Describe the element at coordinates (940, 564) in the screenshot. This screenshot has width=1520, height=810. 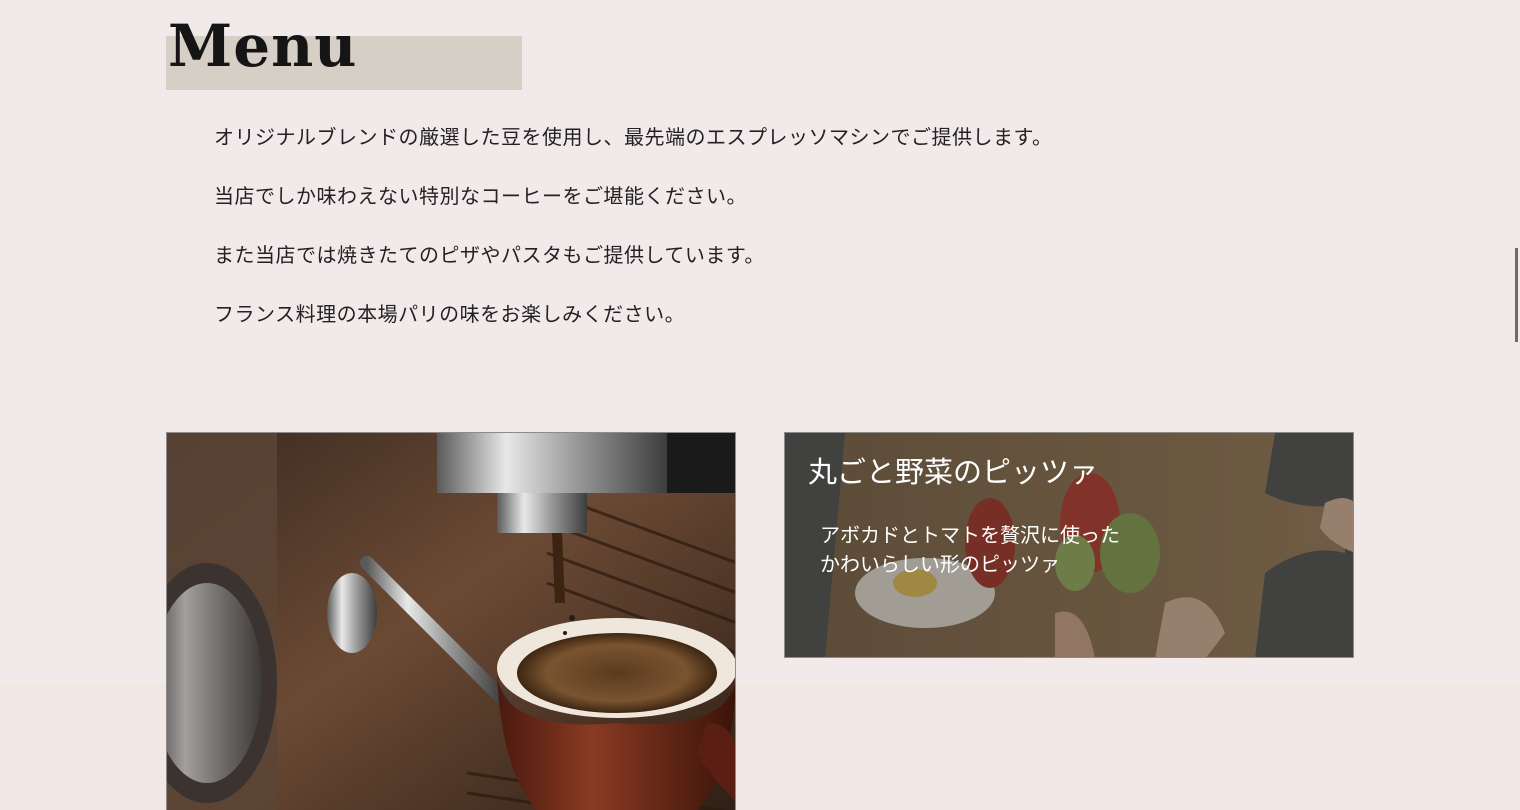
I see `pizza-description-line-2: かわいらしい形のピッツァ` at that location.